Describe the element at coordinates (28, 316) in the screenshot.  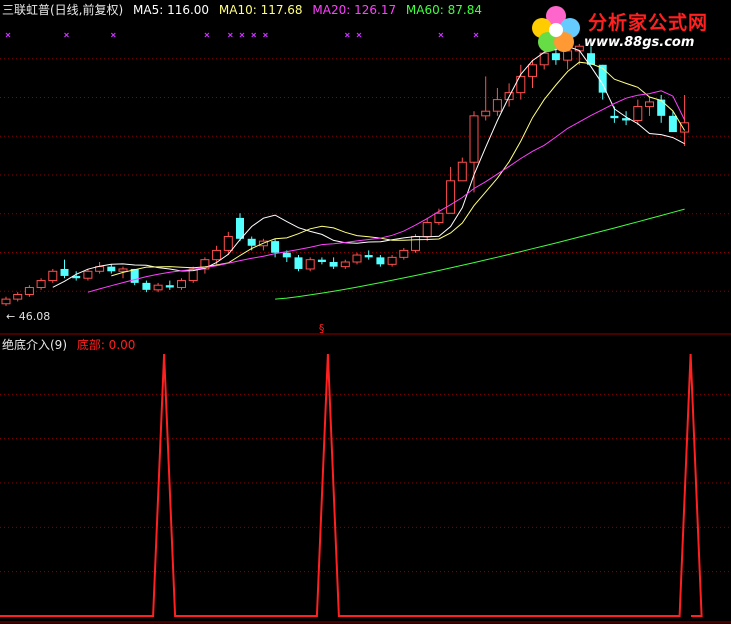
I see `low-price-label: ← 46.08` at that location.